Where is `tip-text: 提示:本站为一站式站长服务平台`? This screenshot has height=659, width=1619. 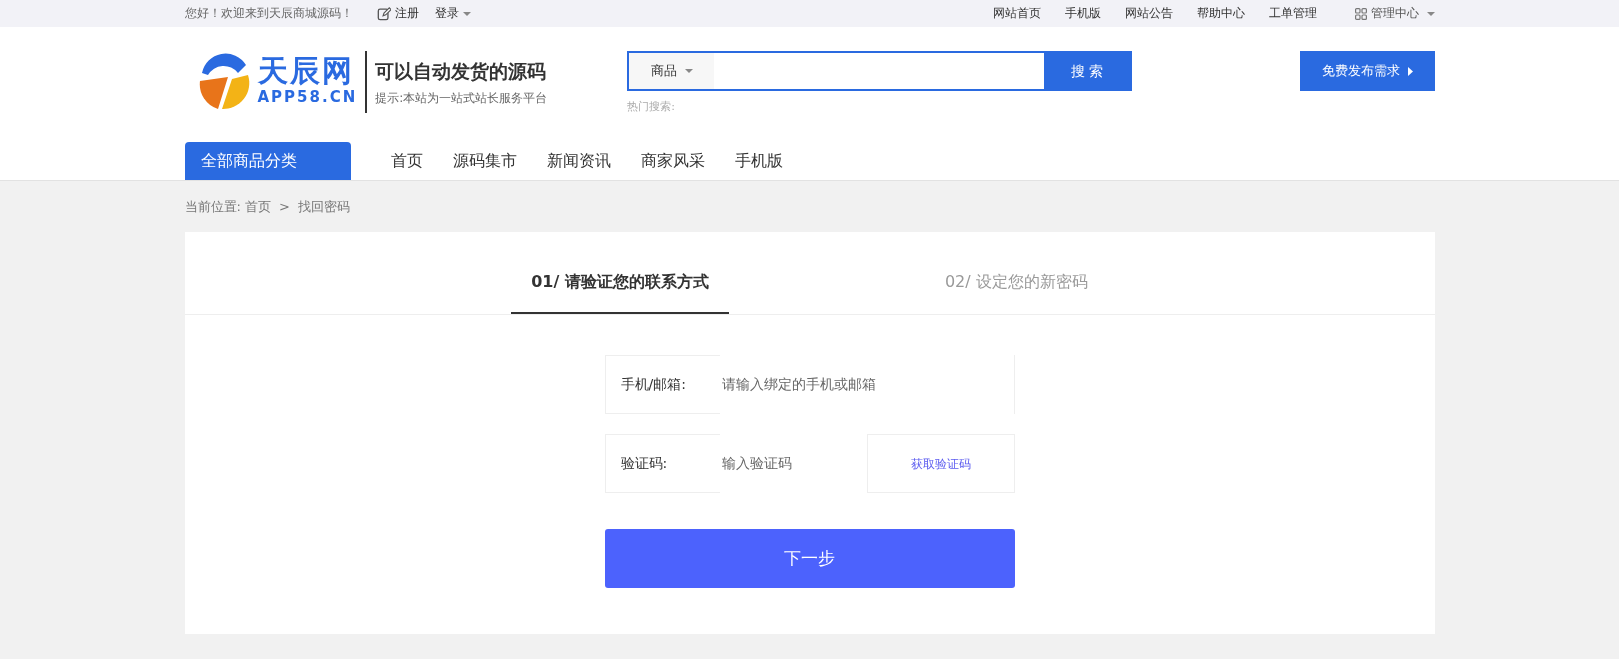 tip-text: 提示:本站为一站式站长服务平台 is located at coordinates (461, 99).